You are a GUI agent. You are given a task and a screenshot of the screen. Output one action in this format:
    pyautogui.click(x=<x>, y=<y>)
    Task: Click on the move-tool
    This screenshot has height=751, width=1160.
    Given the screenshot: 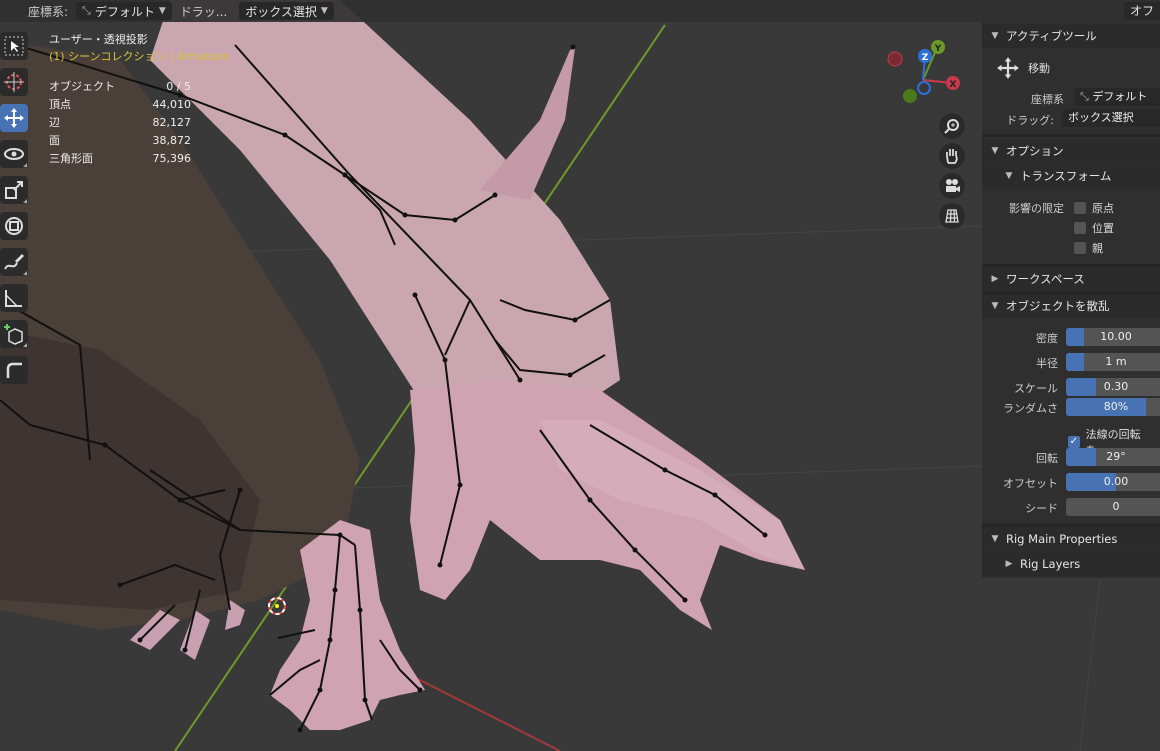 What is the action you would take?
    pyautogui.click(x=14, y=118)
    